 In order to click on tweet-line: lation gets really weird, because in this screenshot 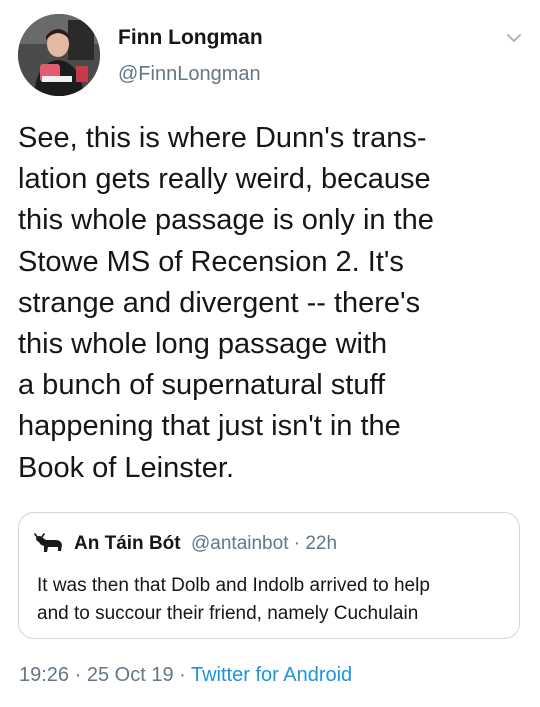, I will do `click(224, 179)`.